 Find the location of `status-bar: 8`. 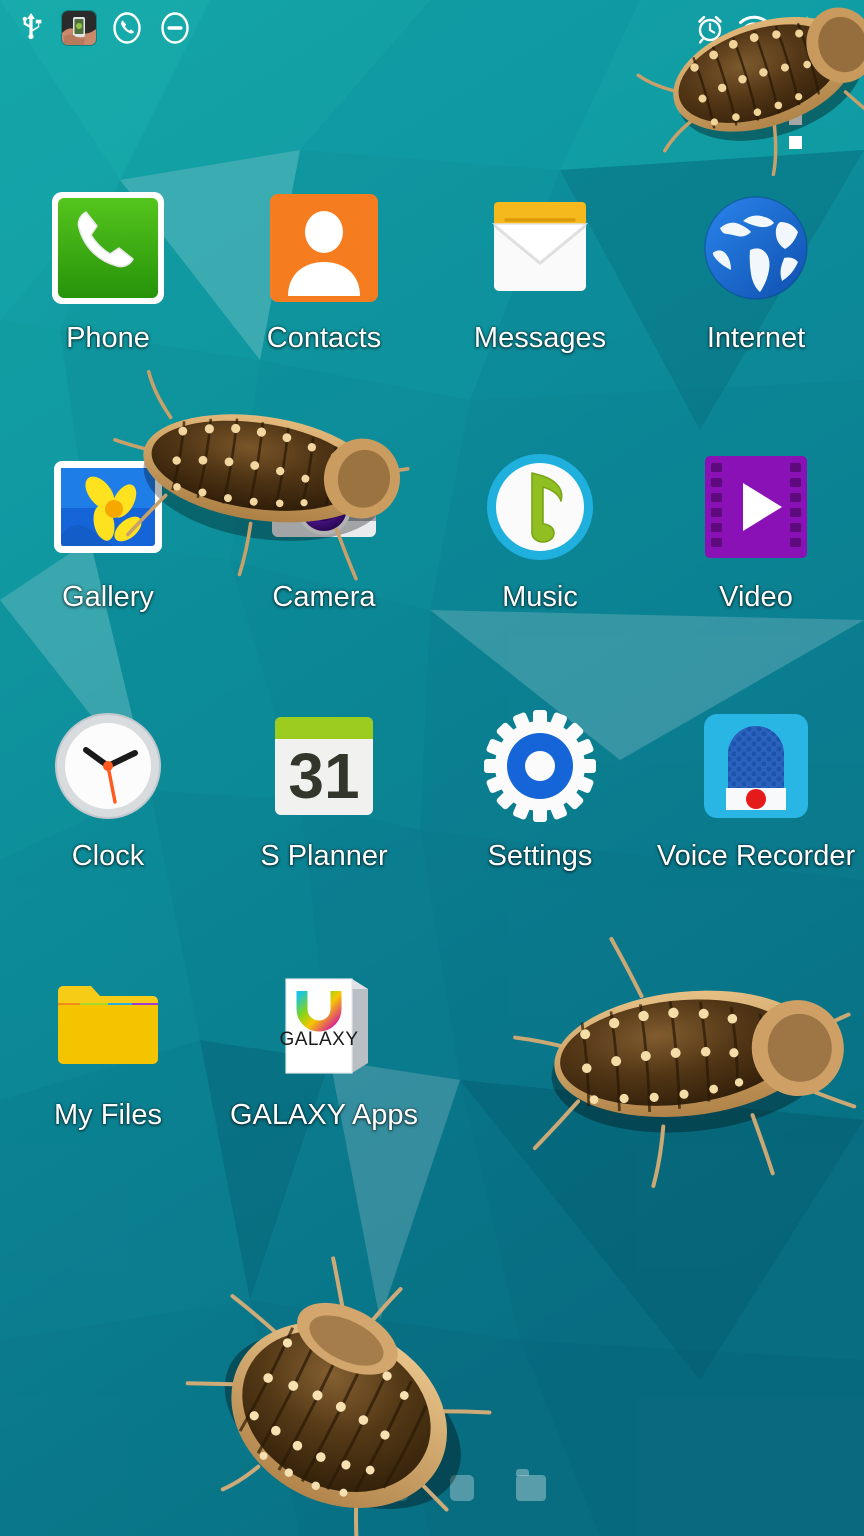

status-bar: 8 is located at coordinates (432, 28).